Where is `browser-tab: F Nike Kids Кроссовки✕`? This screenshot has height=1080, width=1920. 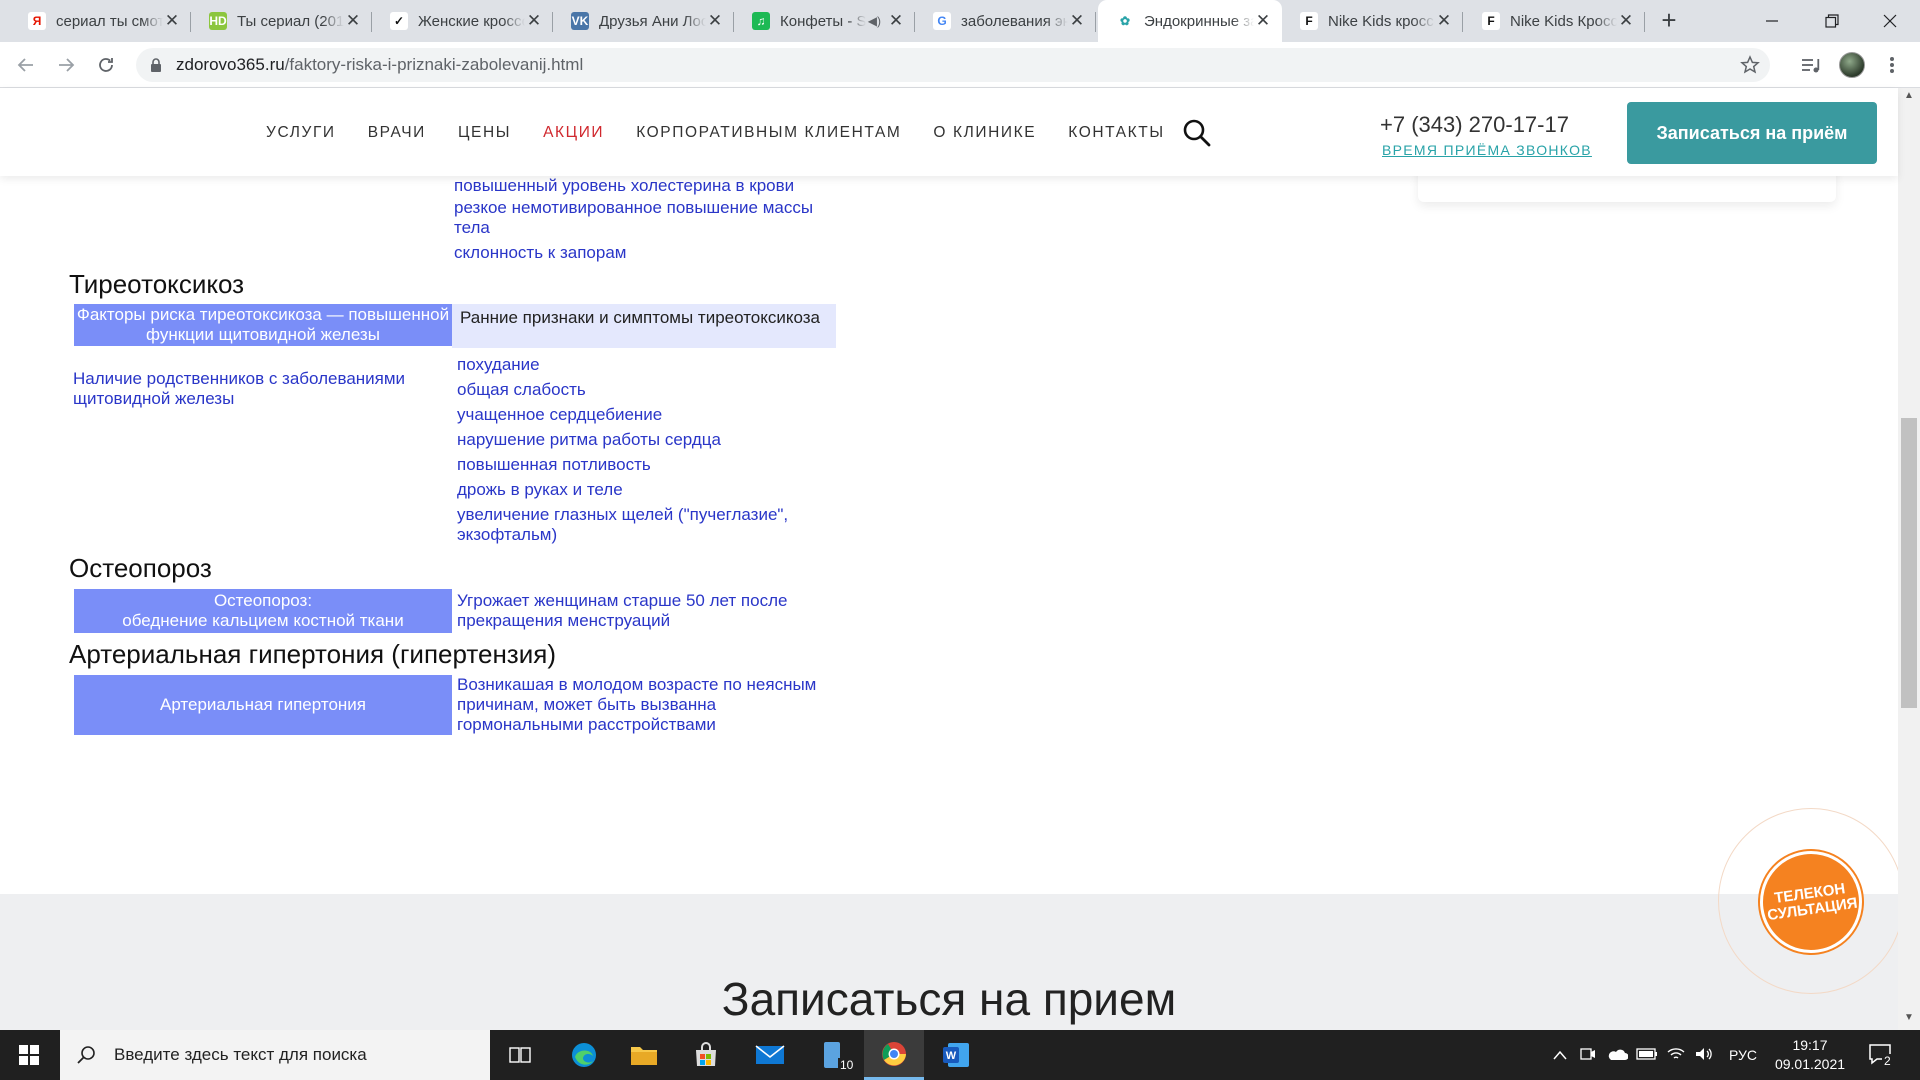 browser-tab: F Nike Kids Кроссовки✕ is located at coordinates (1554, 21).